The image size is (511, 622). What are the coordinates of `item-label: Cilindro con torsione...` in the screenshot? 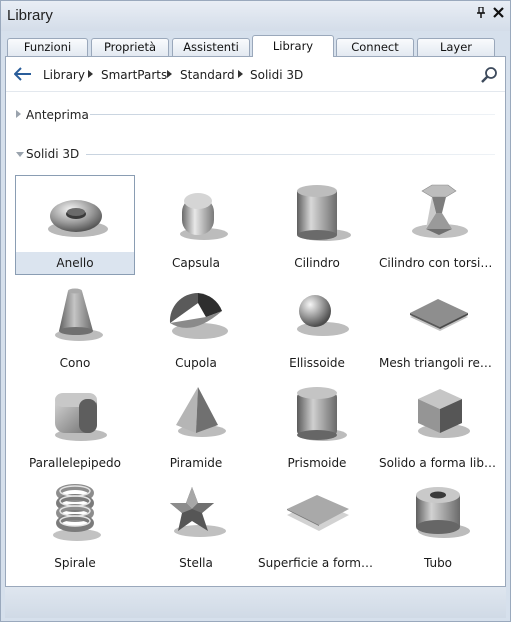 It's located at (438, 263).